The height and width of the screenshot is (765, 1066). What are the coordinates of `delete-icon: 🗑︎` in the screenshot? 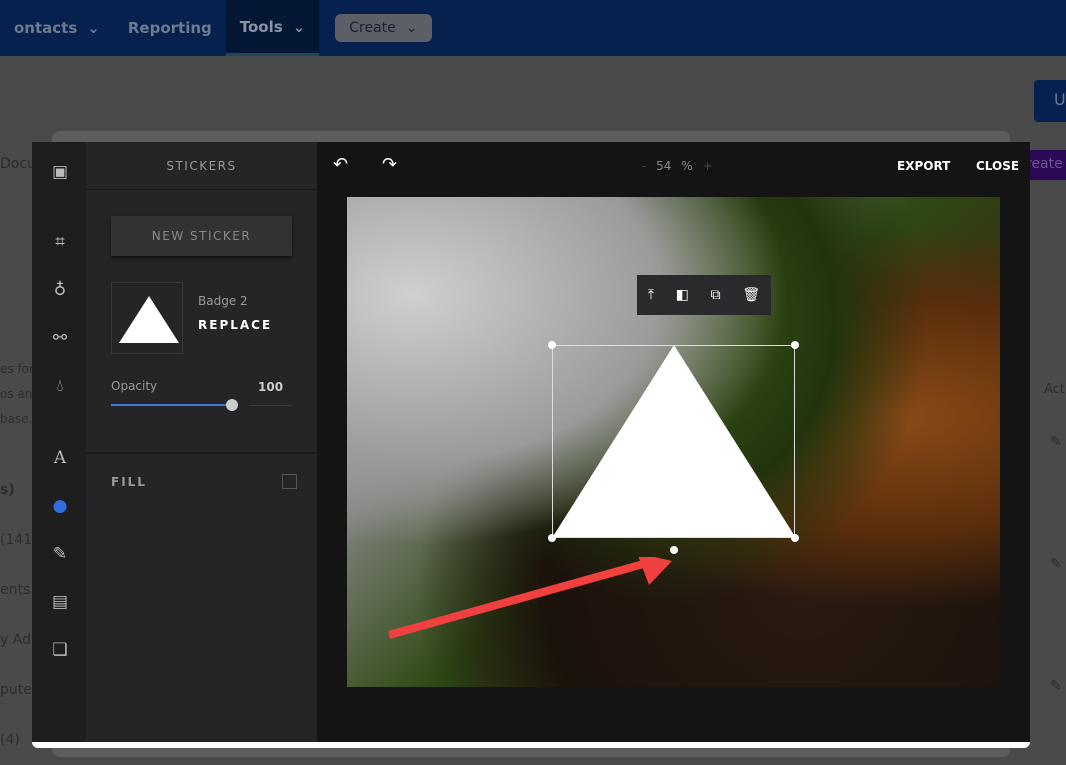 It's located at (751, 295).